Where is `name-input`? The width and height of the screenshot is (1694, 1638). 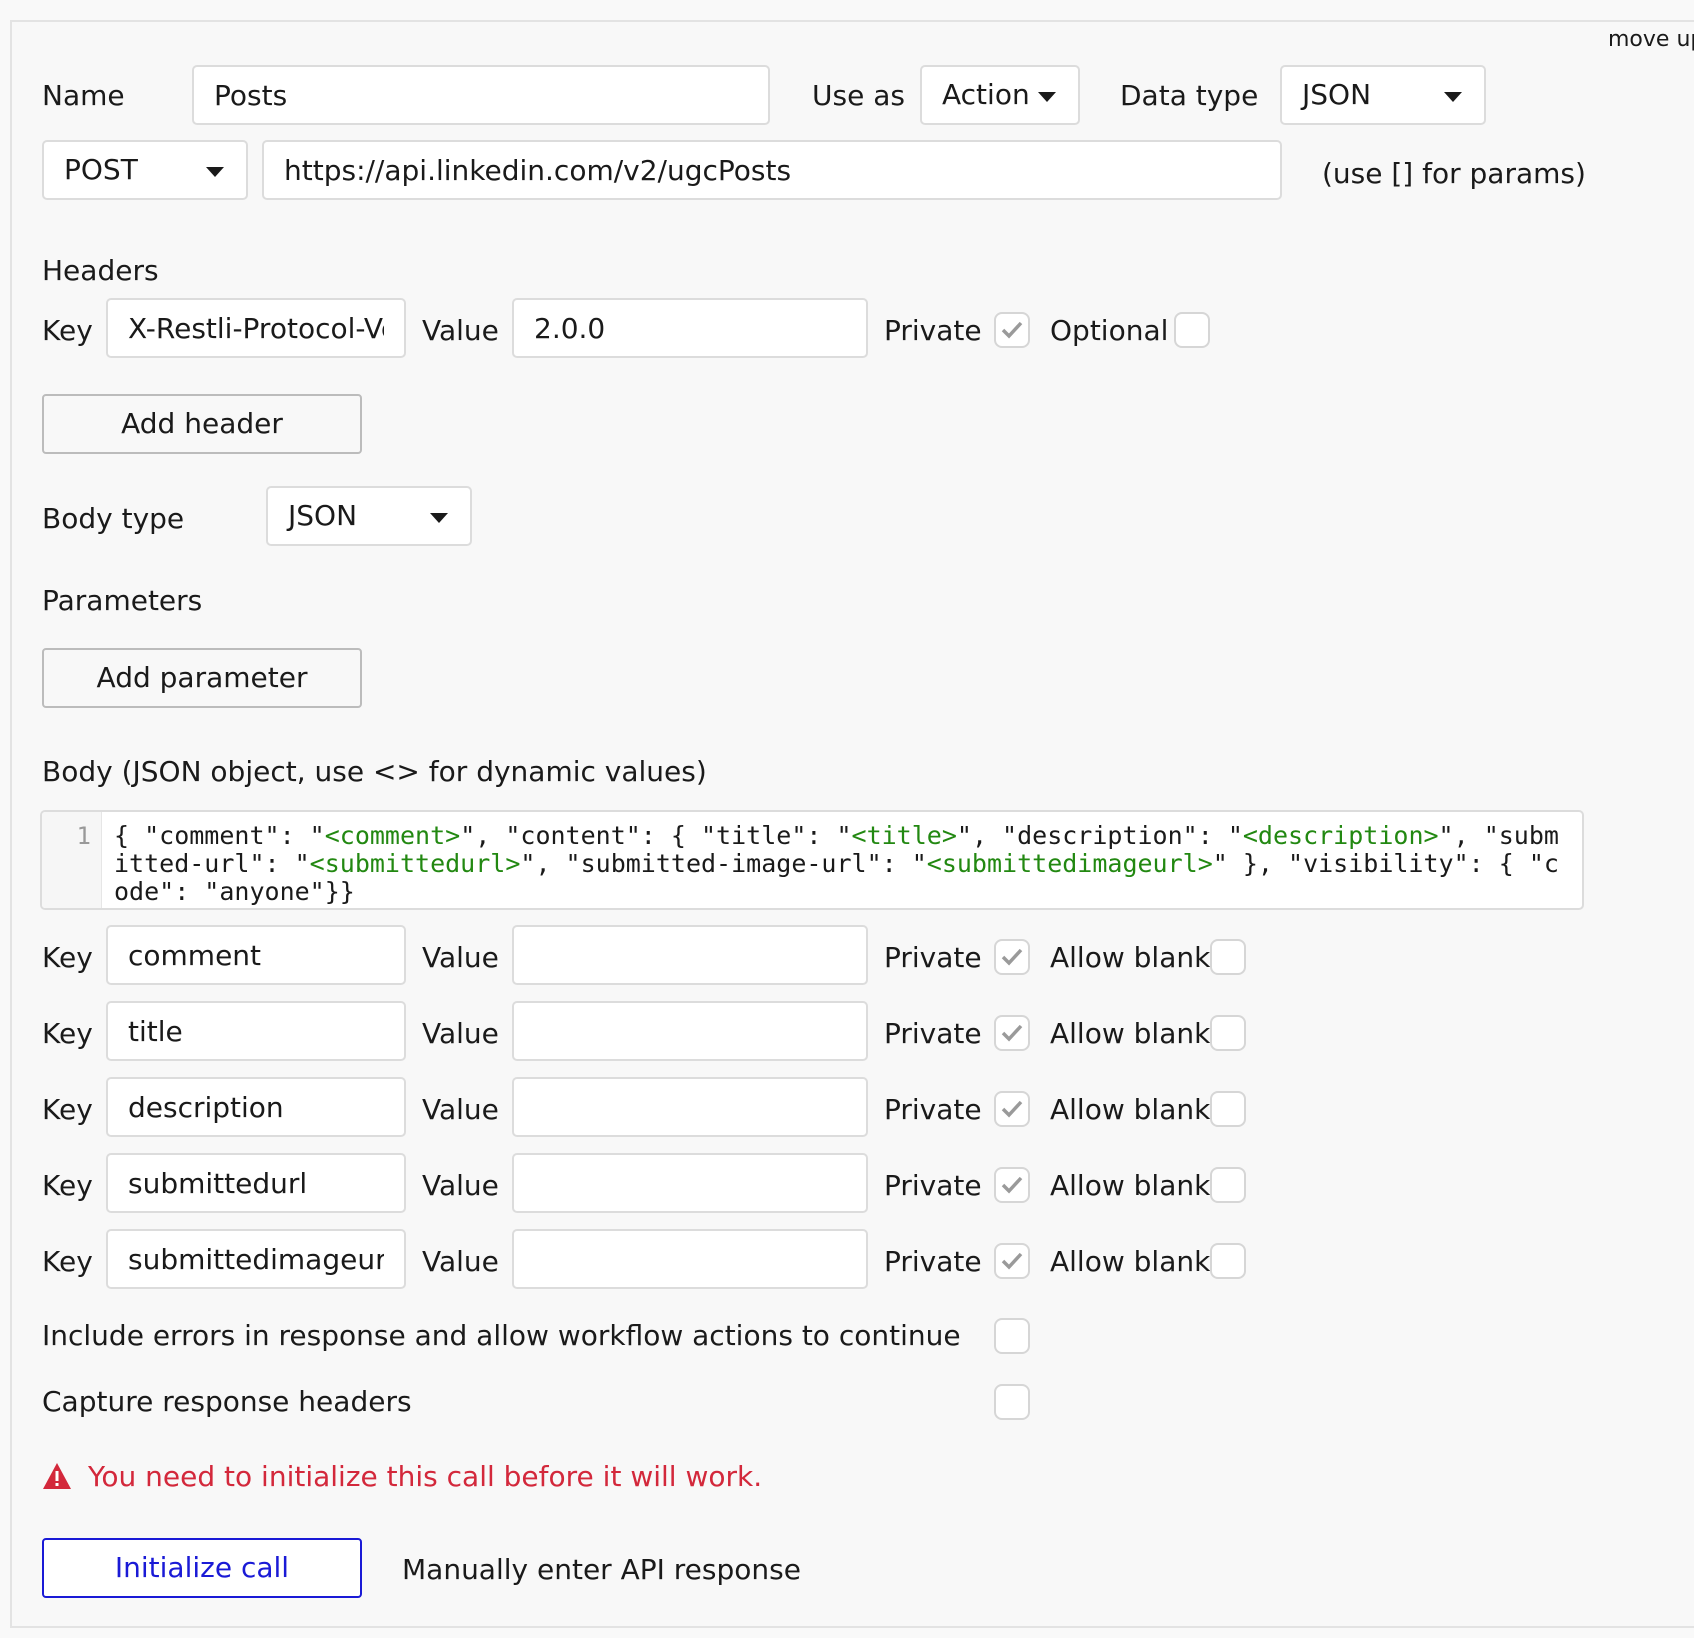 name-input is located at coordinates (481, 95).